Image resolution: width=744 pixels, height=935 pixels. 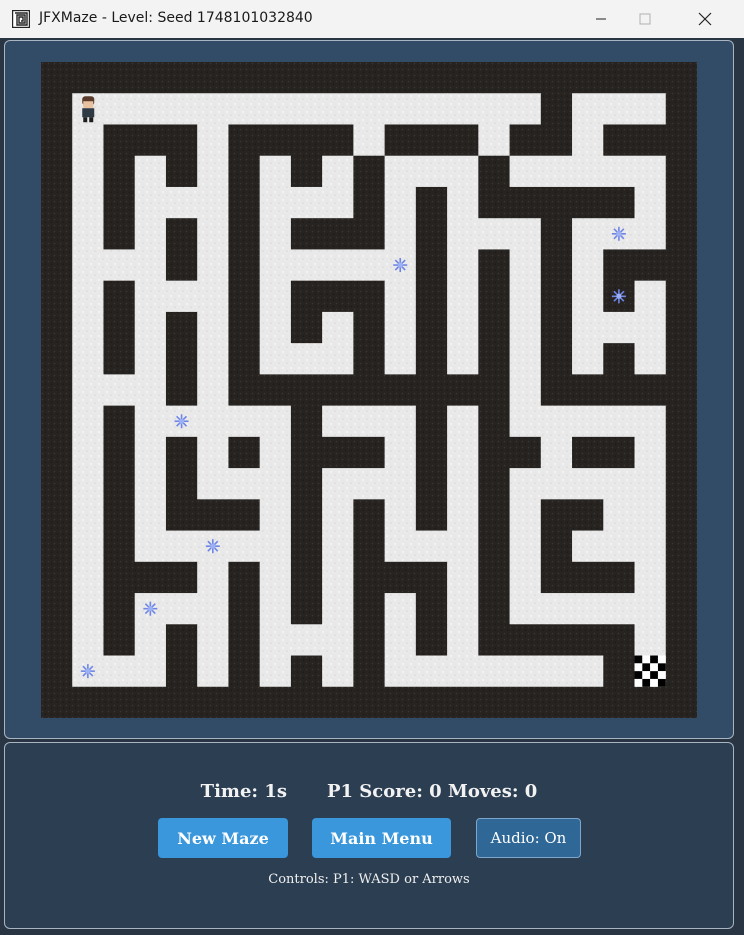 What do you see at coordinates (645, 19) in the screenshot?
I see `maximize-button` at bounding box center [645, 19].